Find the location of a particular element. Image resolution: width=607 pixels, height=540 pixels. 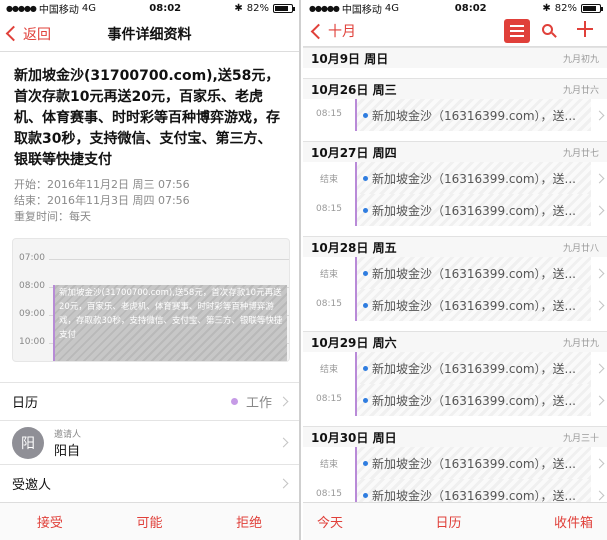

add-icon is located at coordinates (585, 29).